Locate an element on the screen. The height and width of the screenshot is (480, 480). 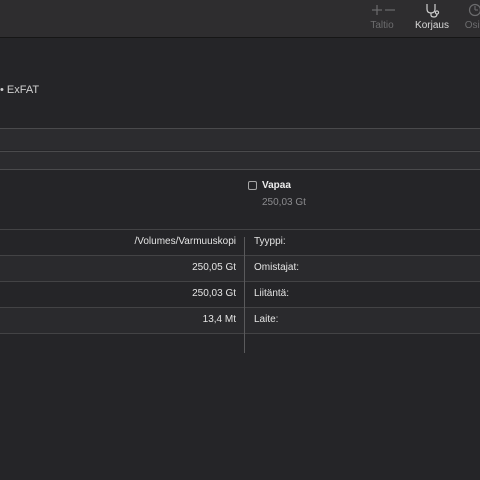
volume-format-text: • ExFAT is located at coordinates (20, 90).